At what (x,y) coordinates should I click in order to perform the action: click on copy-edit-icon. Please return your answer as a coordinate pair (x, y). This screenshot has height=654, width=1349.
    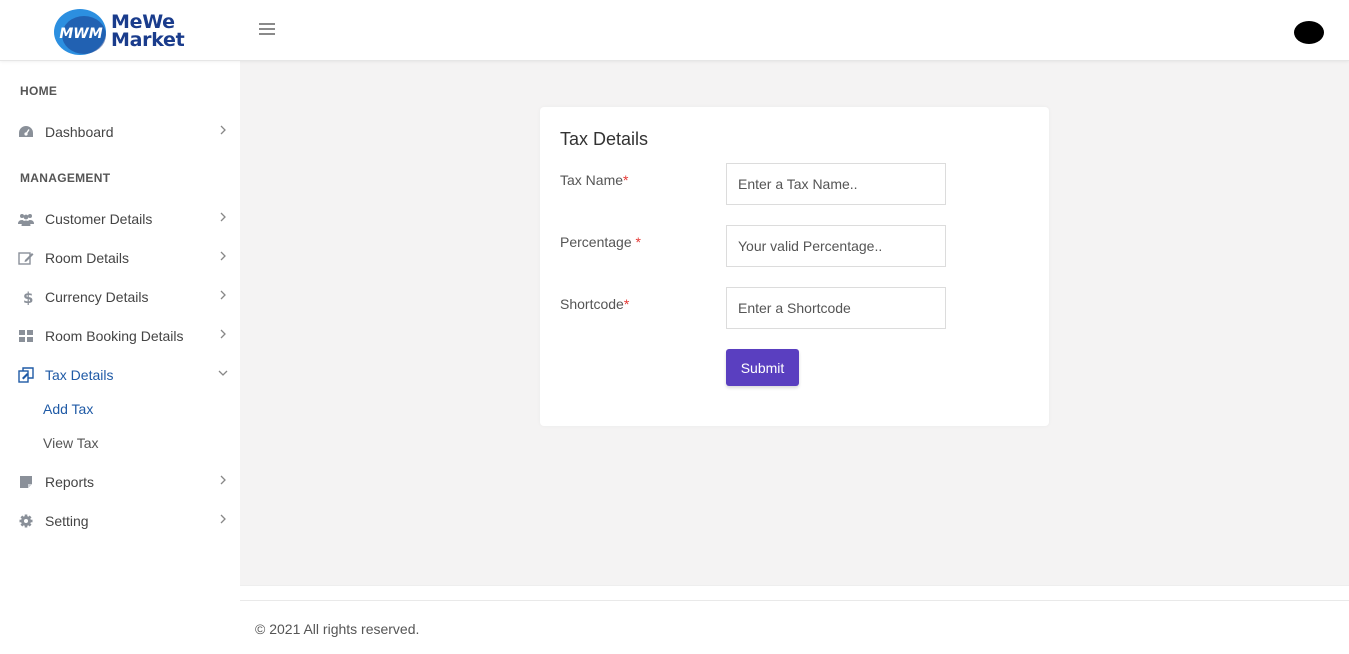
    Looking at the image, I should click on (26, 375).